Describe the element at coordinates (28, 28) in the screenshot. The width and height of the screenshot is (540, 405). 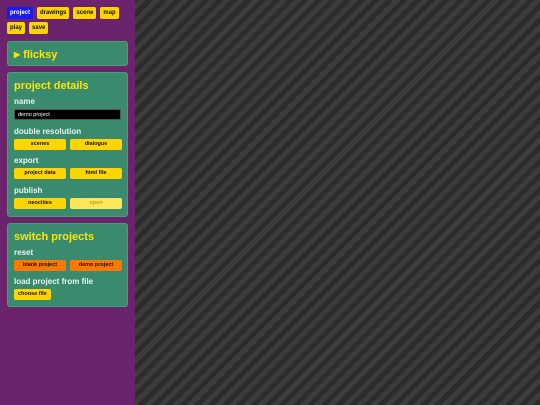
I see `nav-row-secondary: play save` at that location.